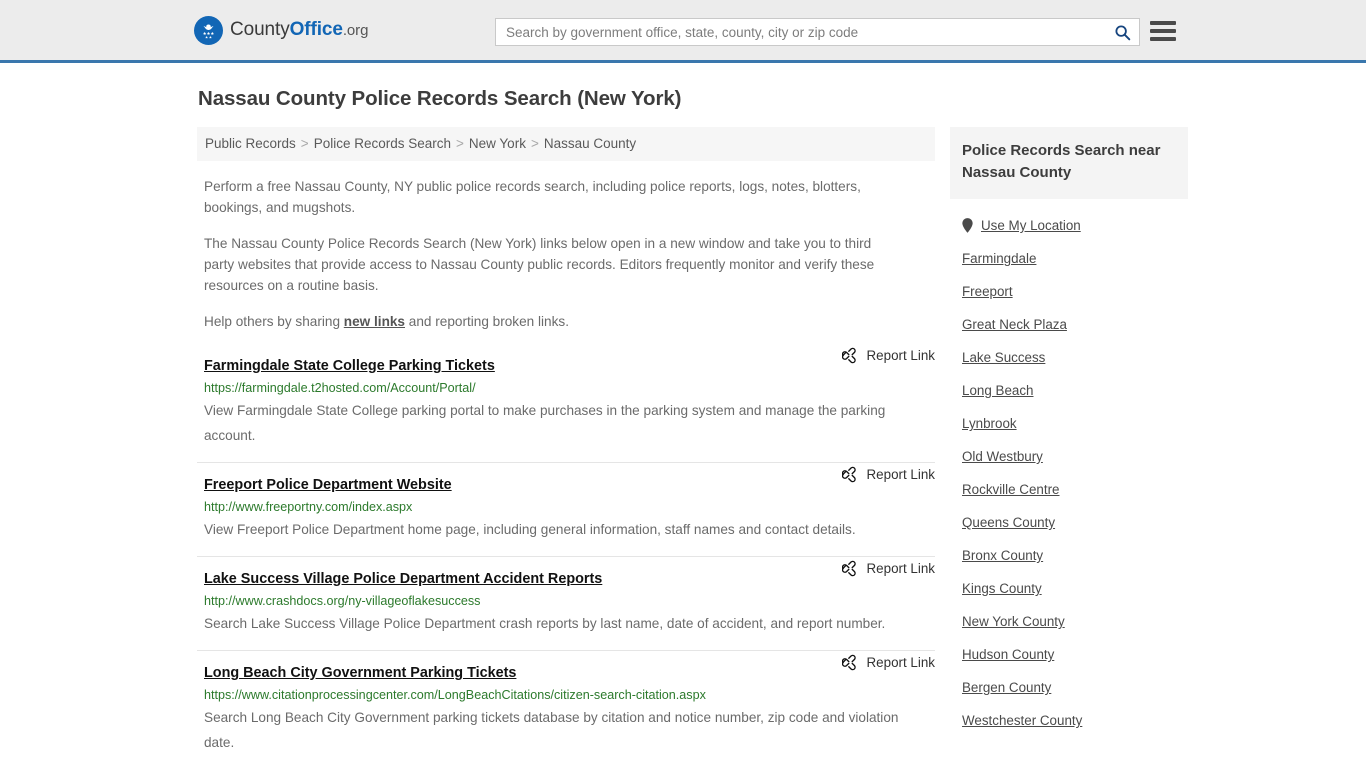 The image size is (1366, 768). Describe the element at coordinates (1069, 357) in the screenshot. I see `sidebar-item-lake-success: Lake Success` at that location.